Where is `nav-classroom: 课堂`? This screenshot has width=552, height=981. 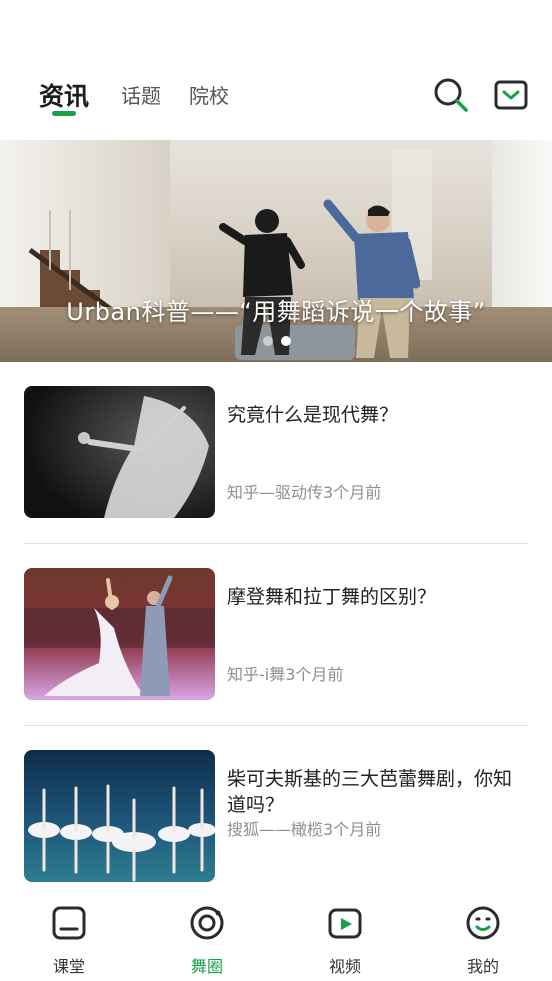
nav-classroom: 课堂 is located at coordinates (69, 933).